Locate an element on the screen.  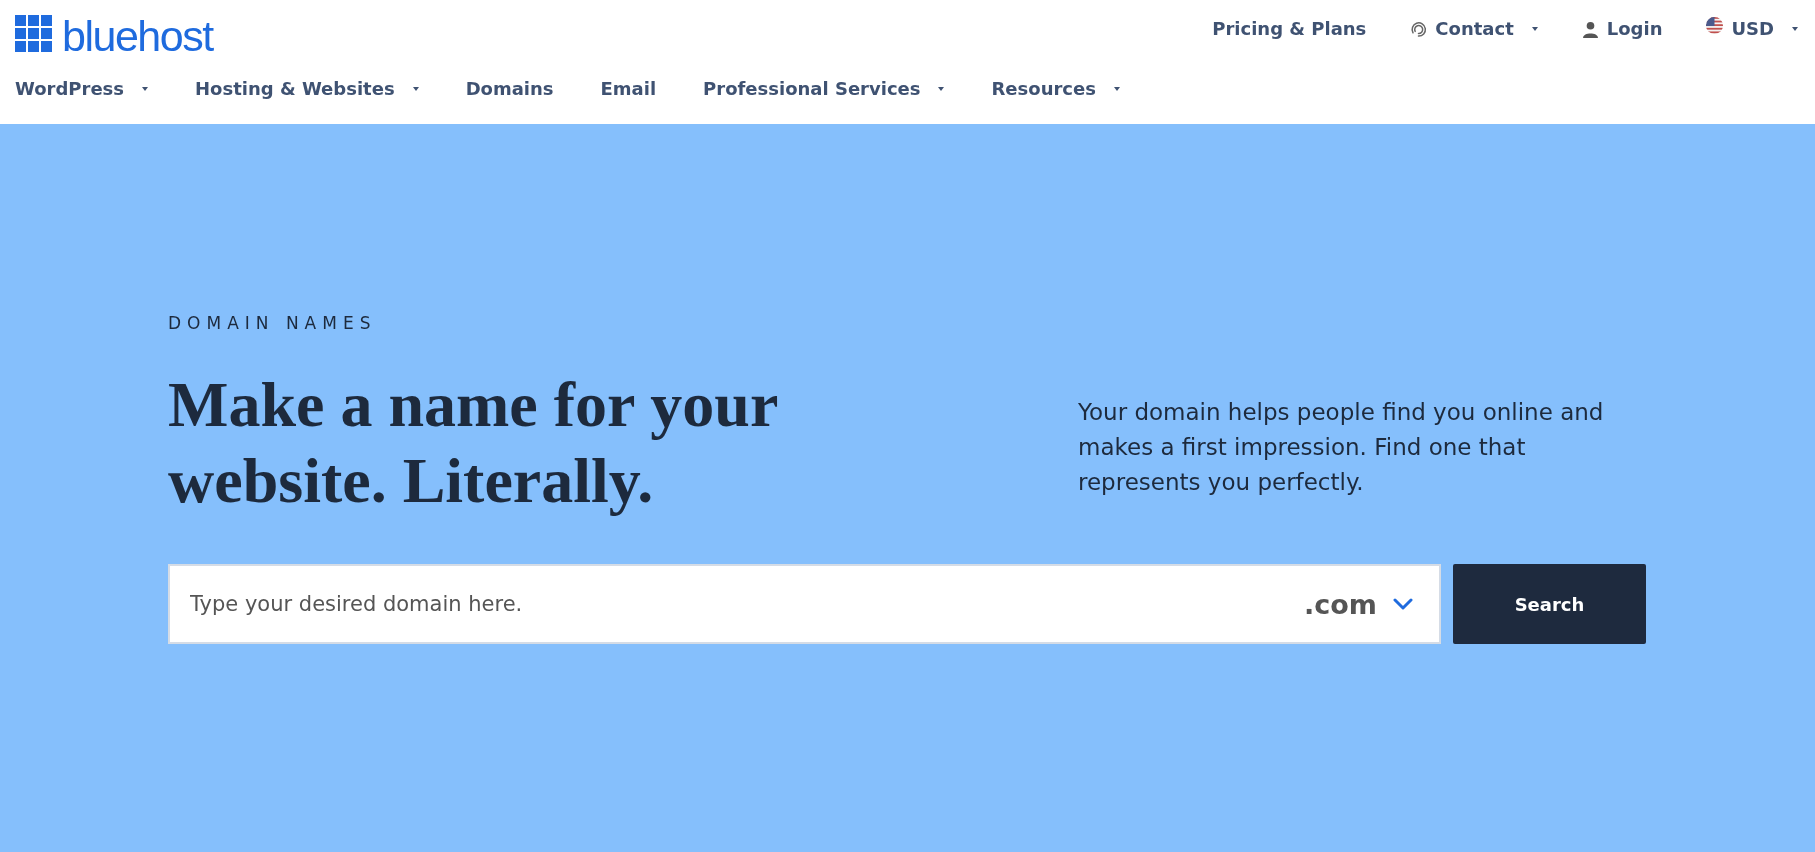
nav-link: Login is located at coordinates (1622, 29).